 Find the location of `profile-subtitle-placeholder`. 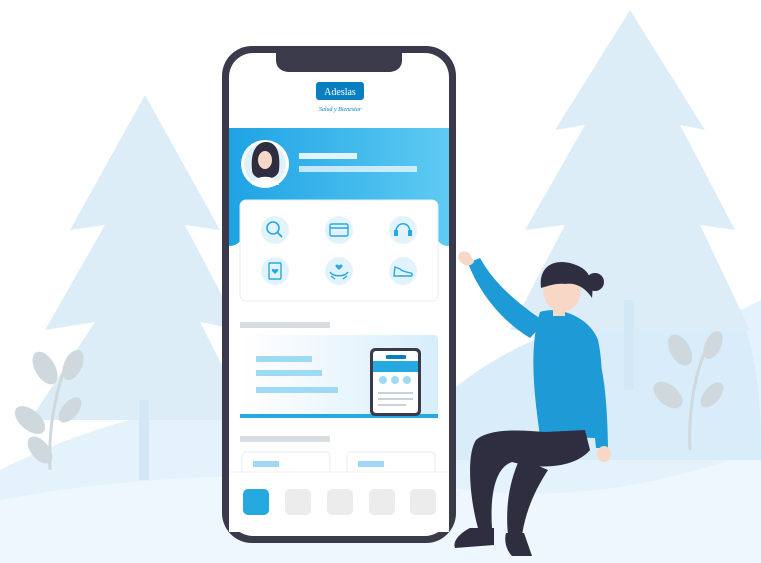

profile-subtitle-placeholder is located at coordinates (358, 169).